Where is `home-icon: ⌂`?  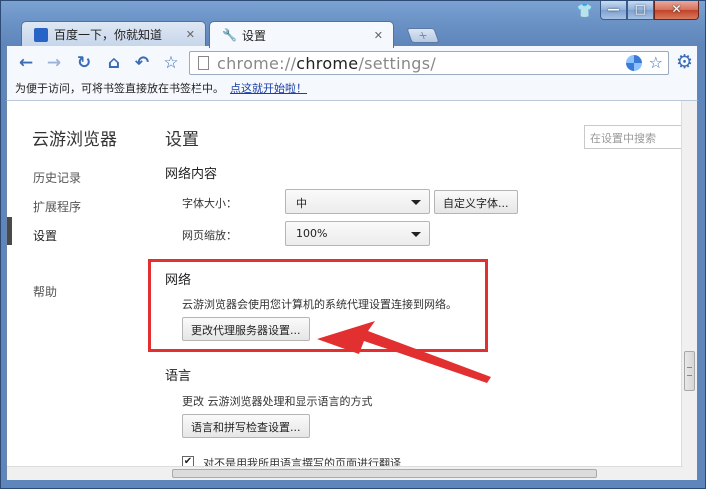
home-icon: ⌂ is located at coordinates (114, 63).